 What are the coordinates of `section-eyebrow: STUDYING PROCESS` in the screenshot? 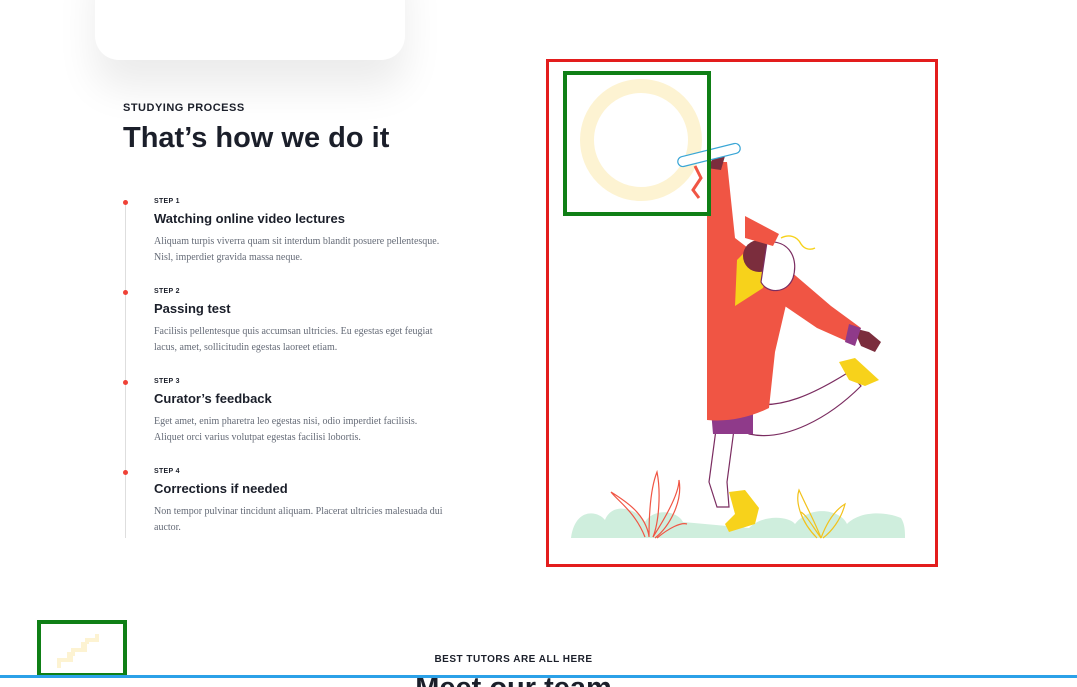 It's located at (184, 108).